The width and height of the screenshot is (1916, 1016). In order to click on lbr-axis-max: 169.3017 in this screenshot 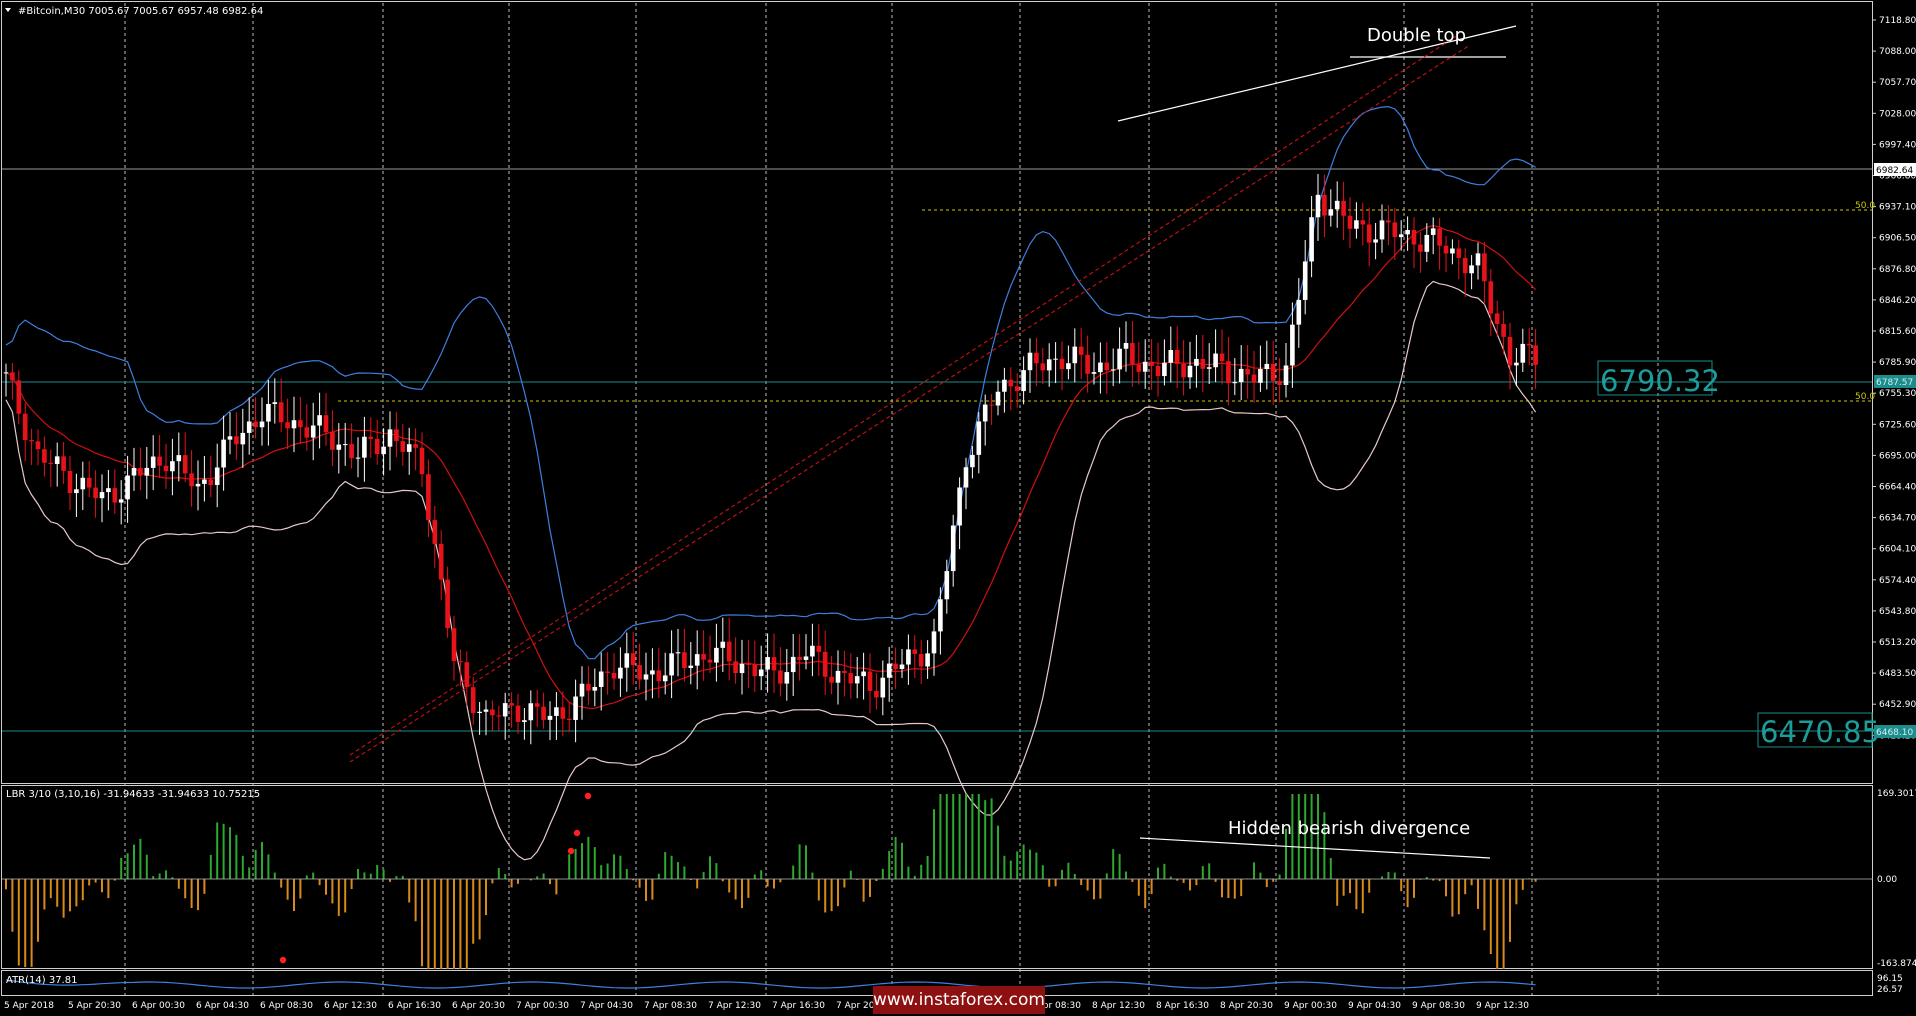, I will do `click(1896, 794)`.